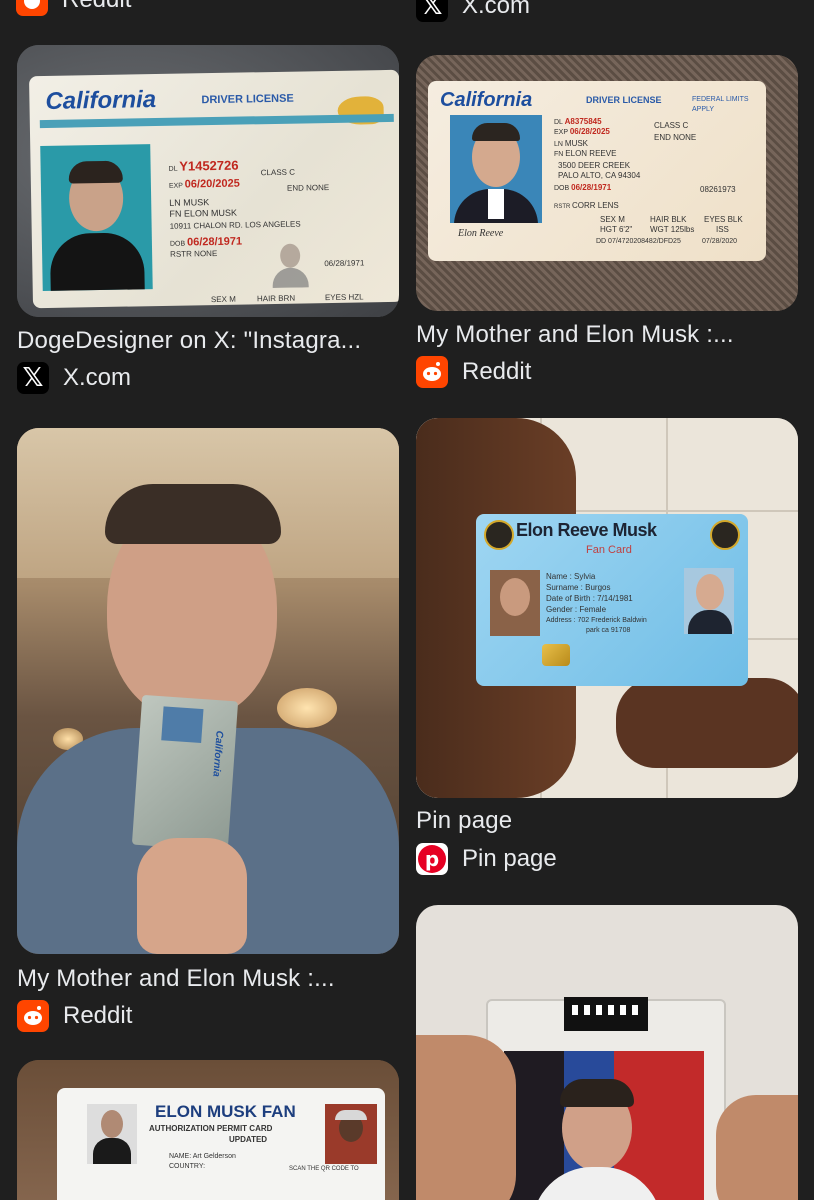  I want to click on license-wgt: WGT 125lbs, so click(672, 229).